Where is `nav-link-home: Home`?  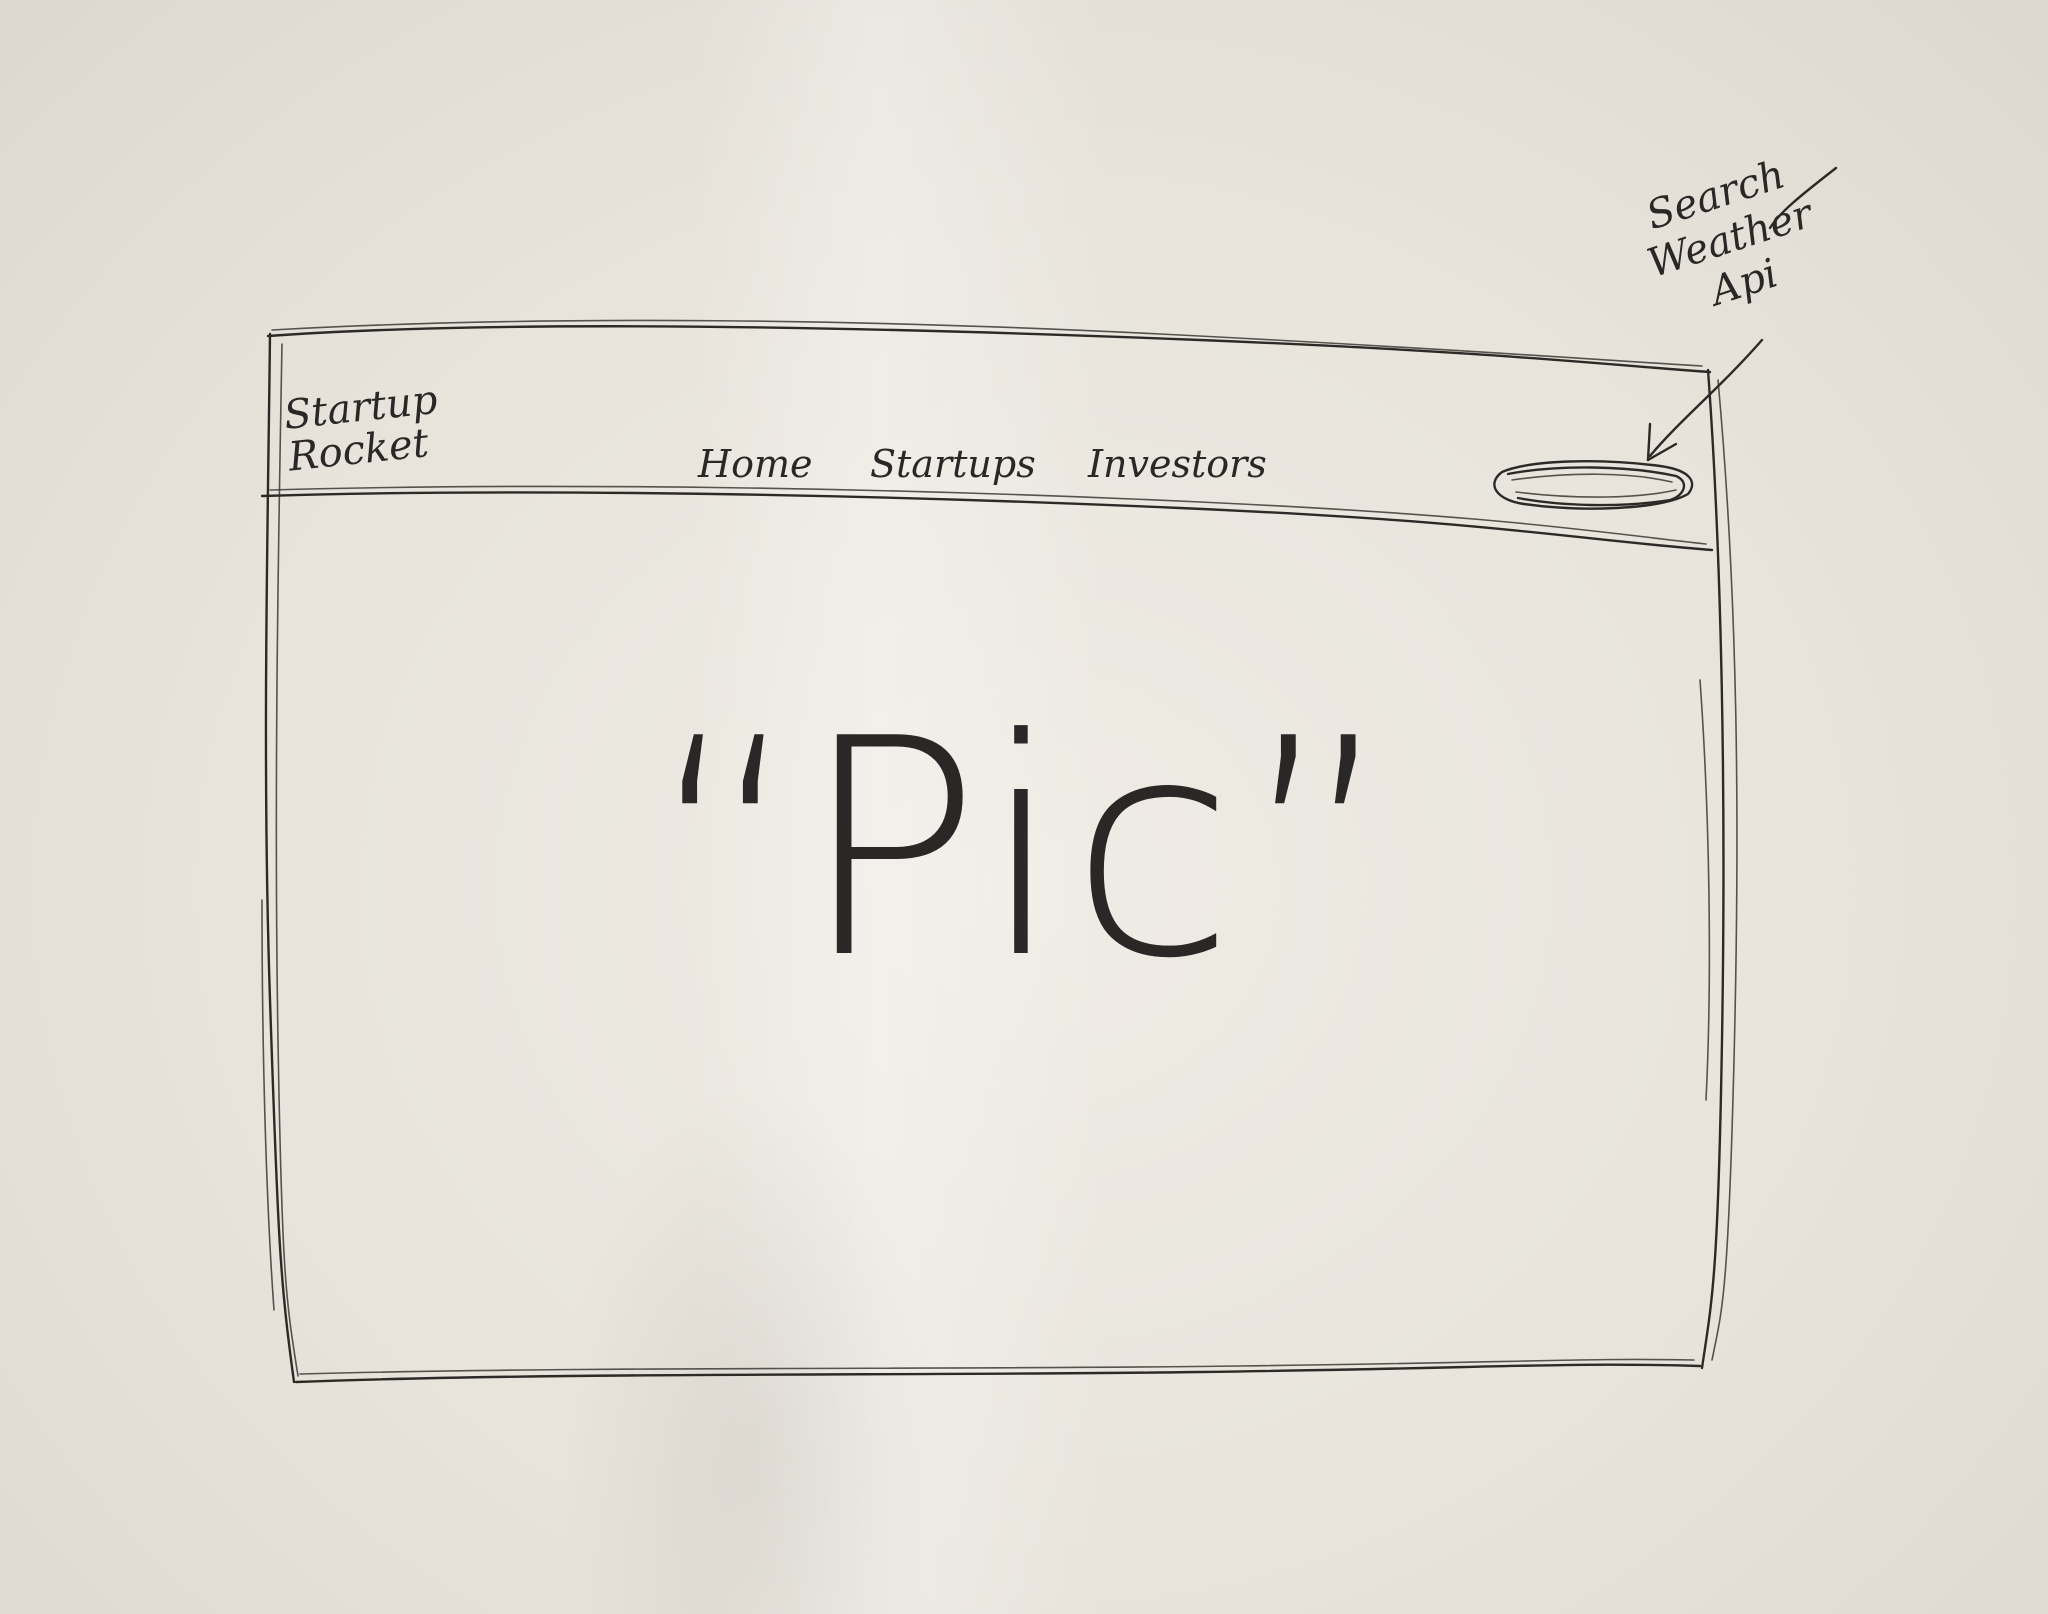 nav-link-home: Home is located at coordinates (755, 464).